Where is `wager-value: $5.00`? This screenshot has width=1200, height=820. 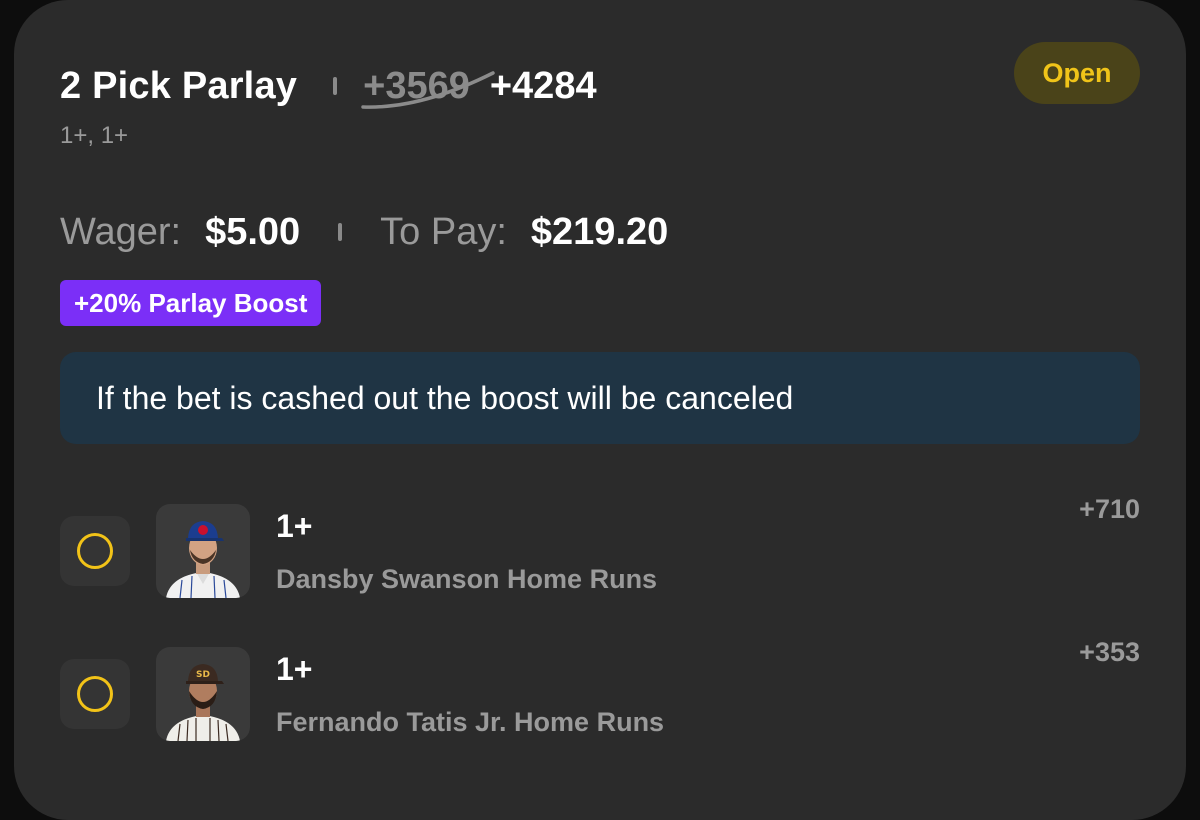
wager-value: $5.00 is located at coordinates (253, 231).